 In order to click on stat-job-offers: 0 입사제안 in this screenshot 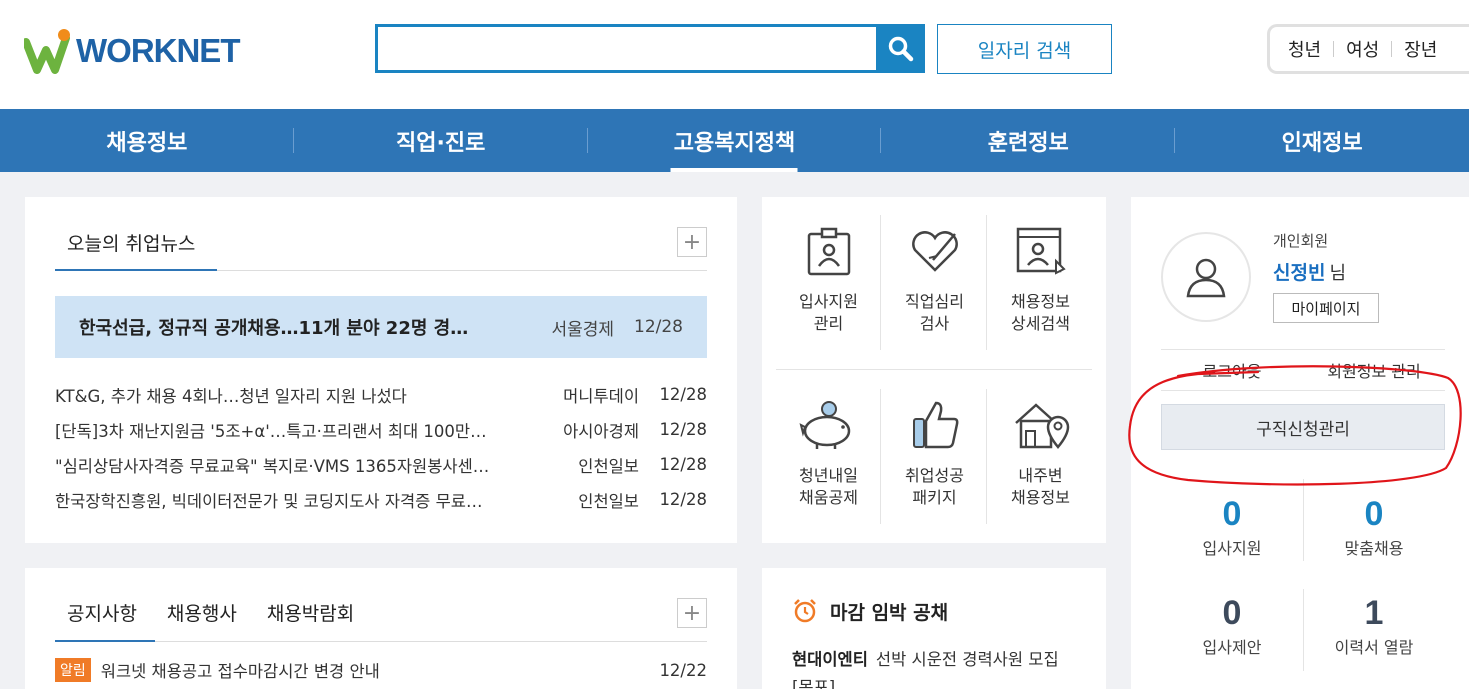, I will do `click(1232, 626)`.